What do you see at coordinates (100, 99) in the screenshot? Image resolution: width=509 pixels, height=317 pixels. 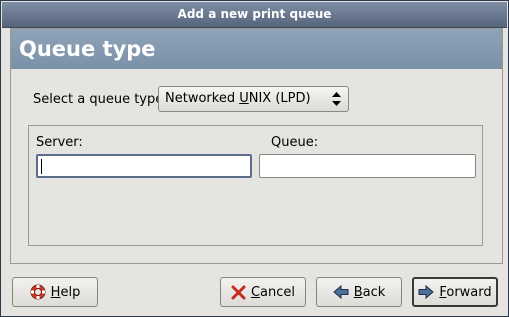 I see `queue-type-label: Select a queue type:` at bounding box center [100, 99].